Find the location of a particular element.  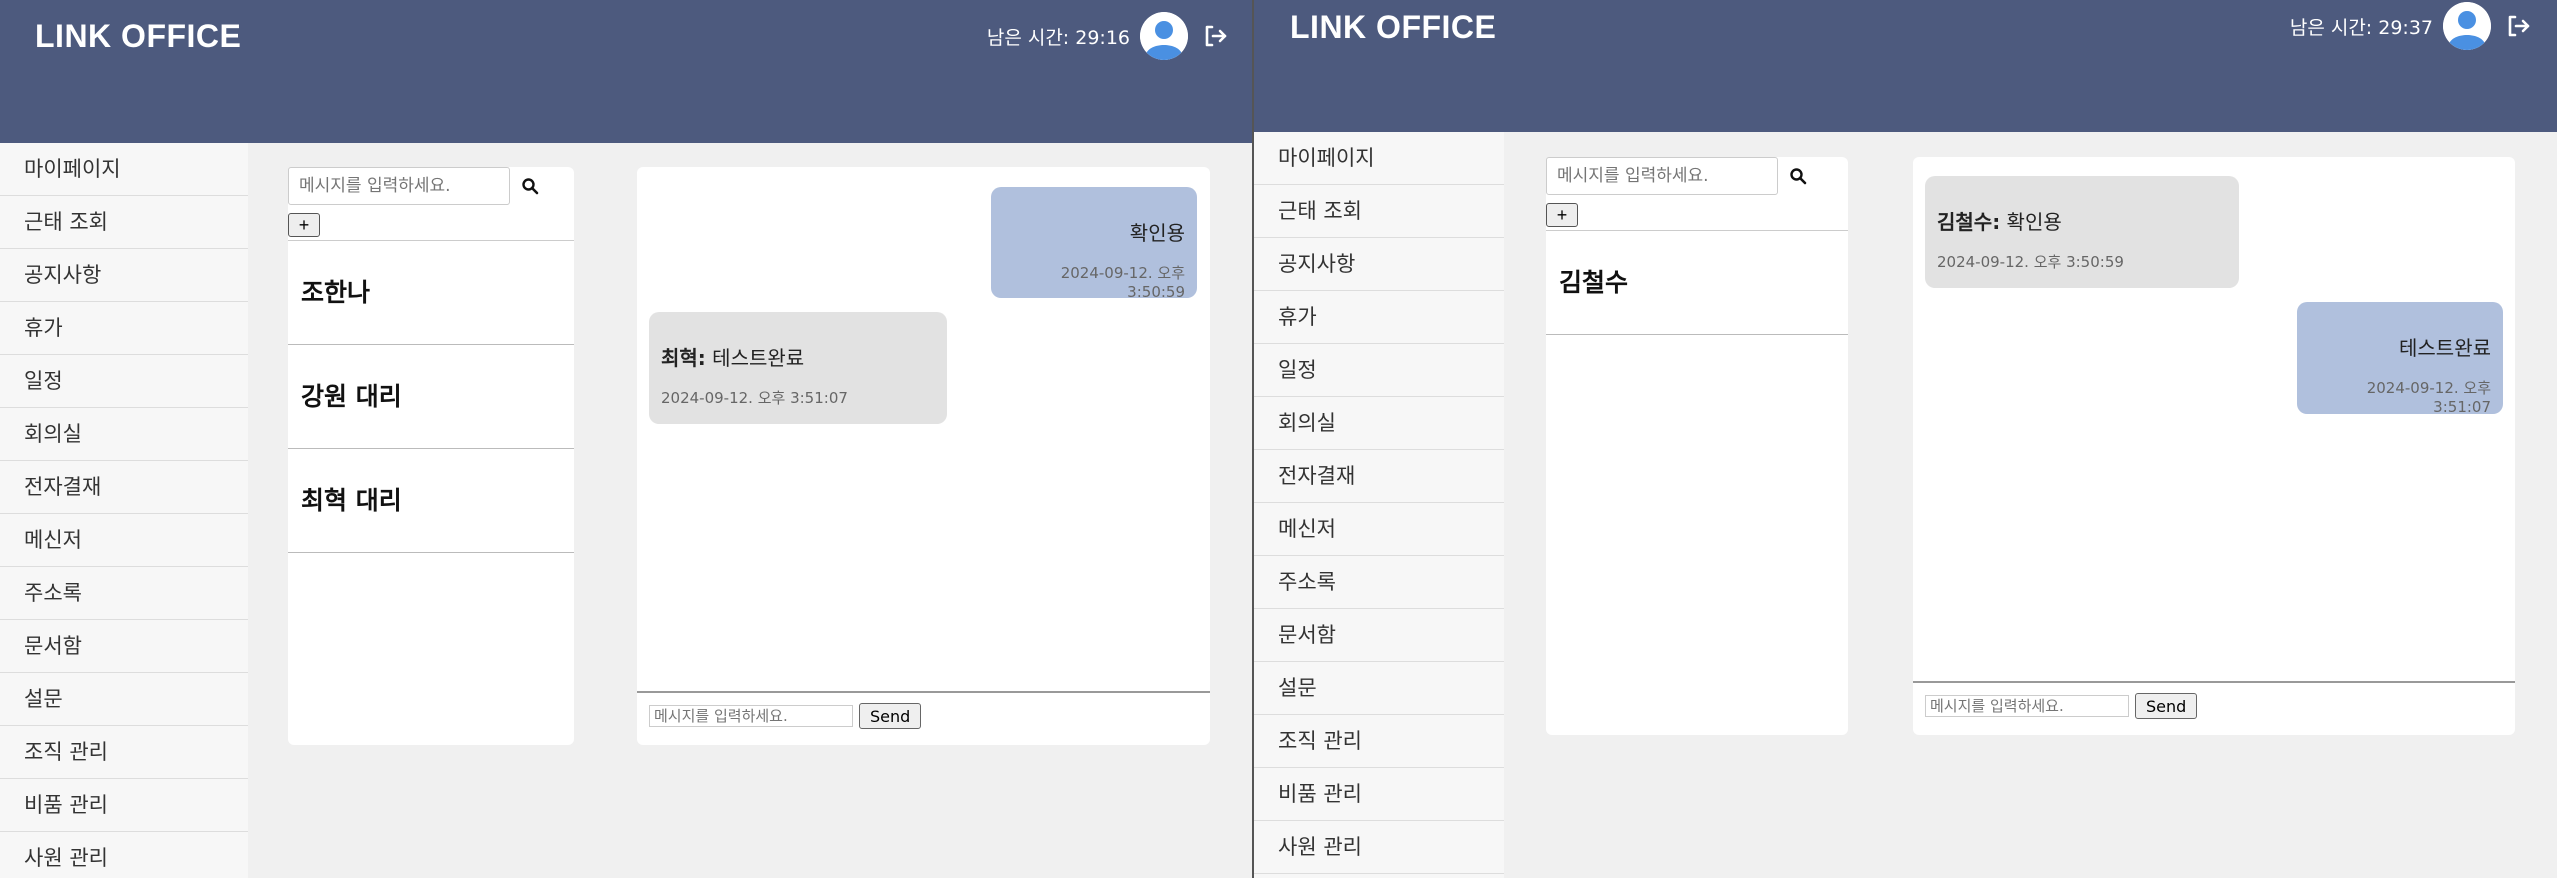

message-content: 김철수: 확인용 is located at coordinates (2082, 220).